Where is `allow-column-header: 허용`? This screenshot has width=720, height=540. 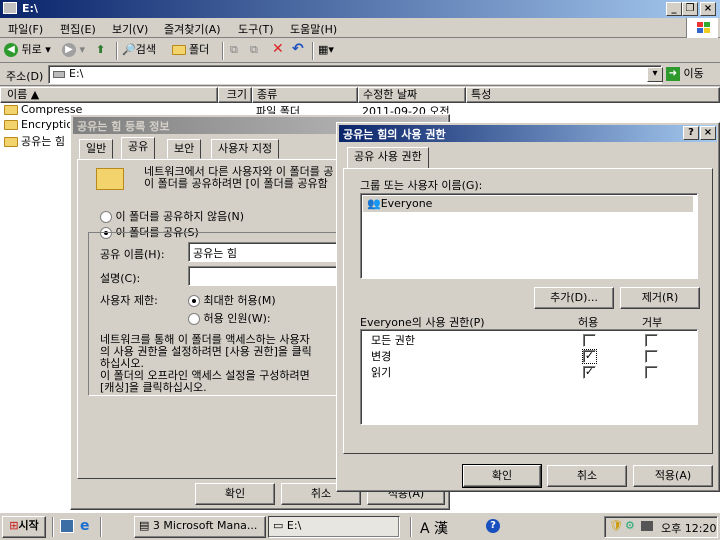 allow-column-header: 허용 is located at coordinates (588, 322).